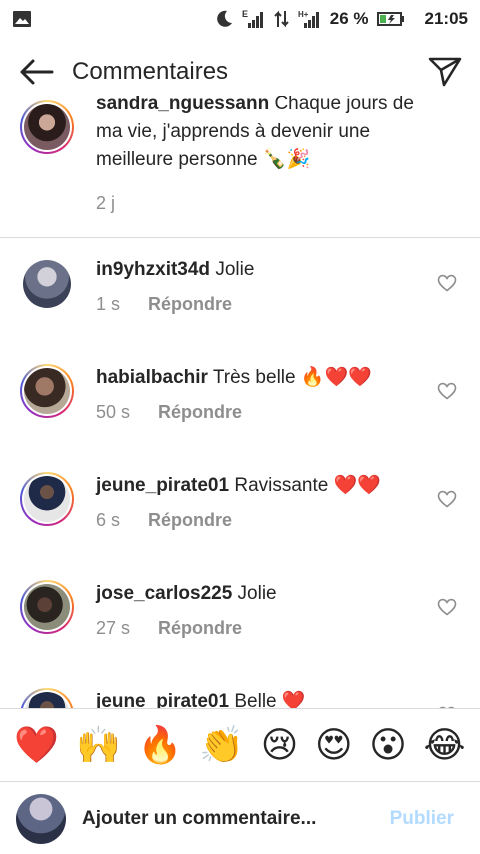 The height and width of the screenshot is (854, 480). I want to click on comment-input, so click(232, 818).